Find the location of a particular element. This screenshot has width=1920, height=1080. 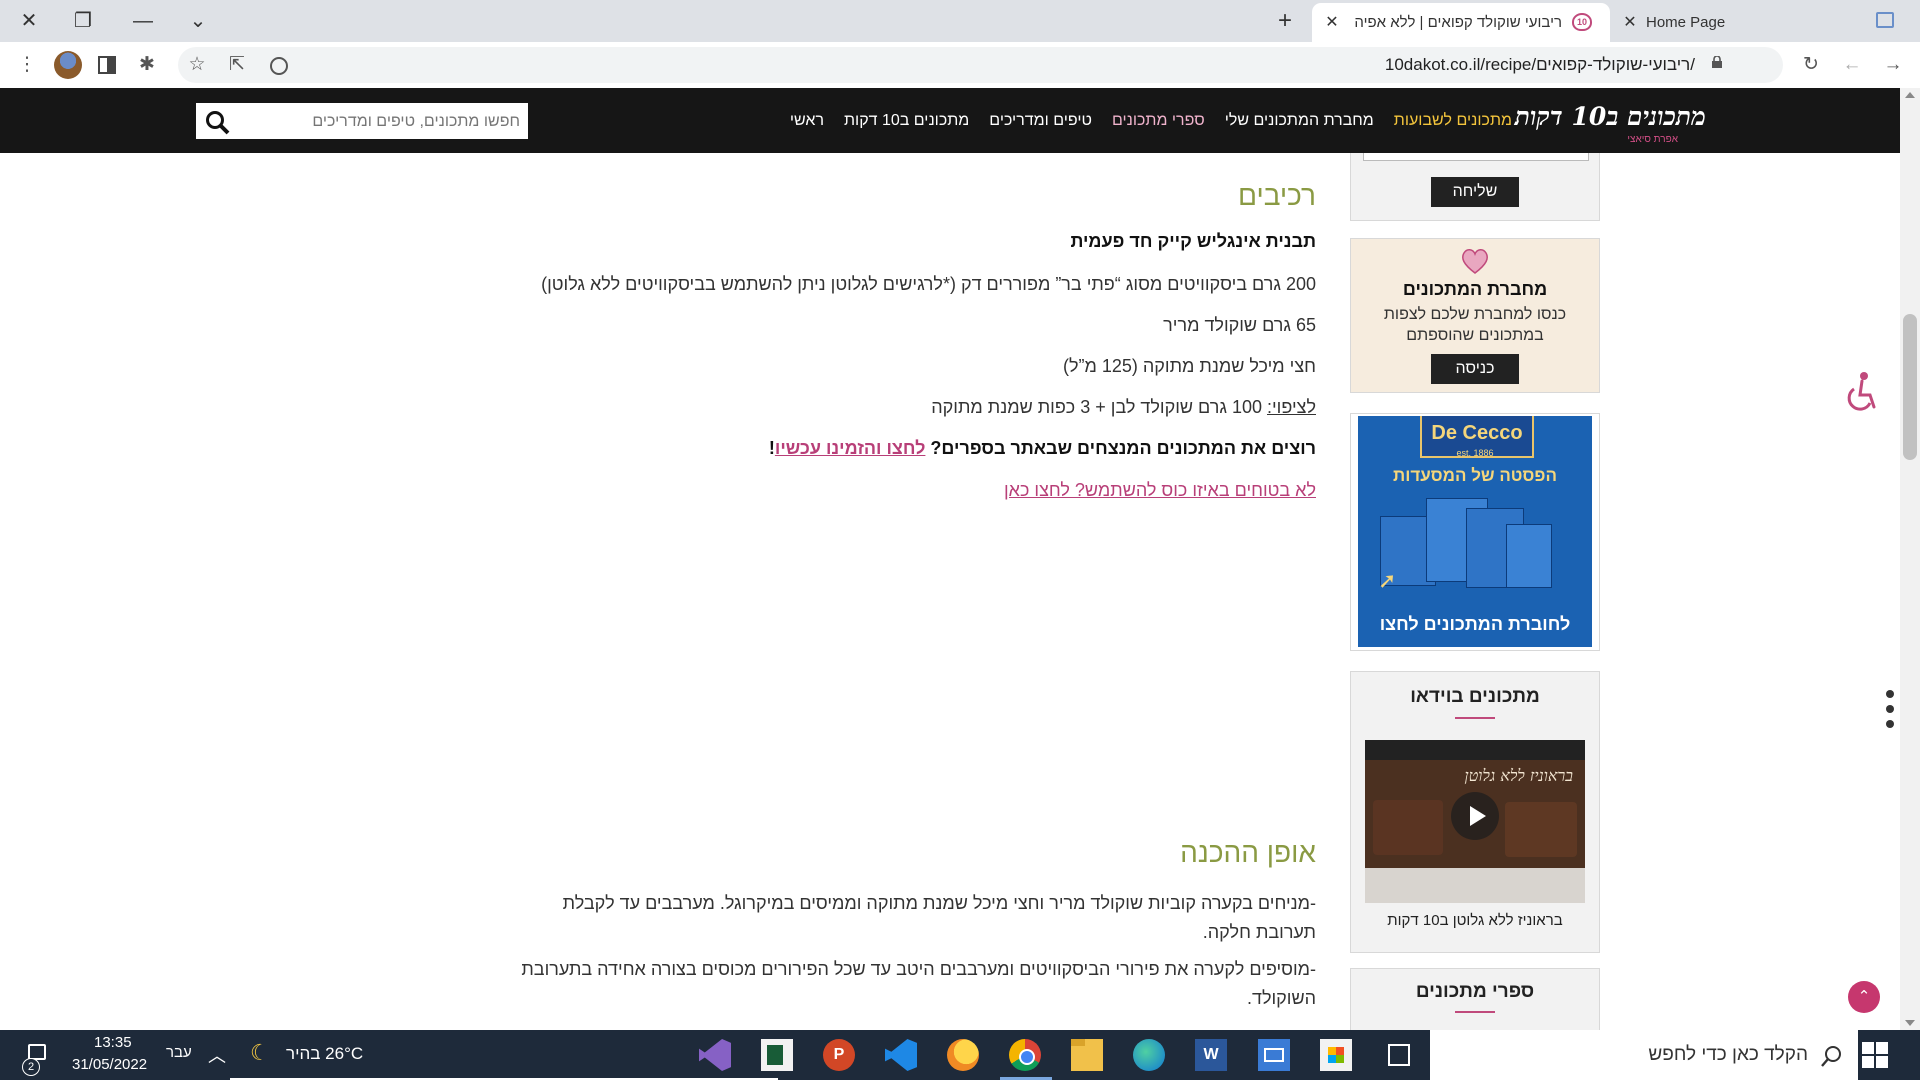

notification-count-badge: 2 is located at coordinates (31, 1067).